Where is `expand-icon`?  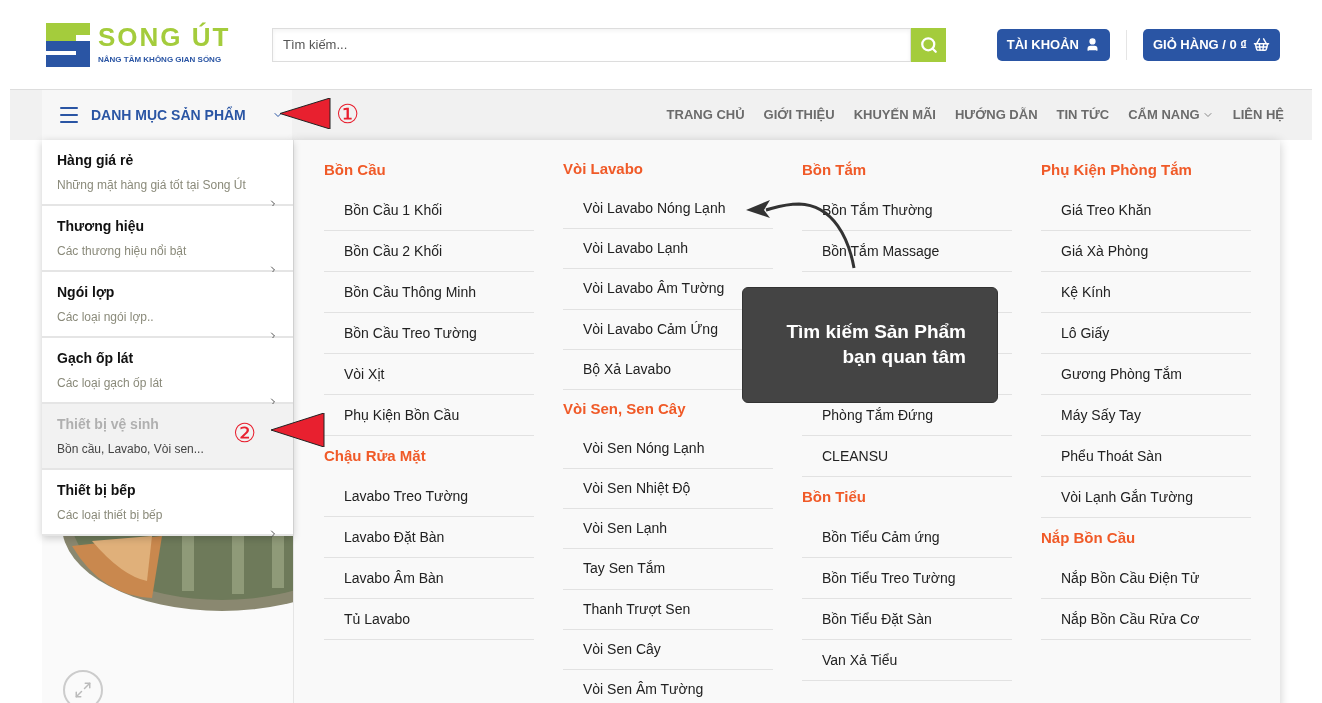
expand-icon is located at coordinates (83, 690).